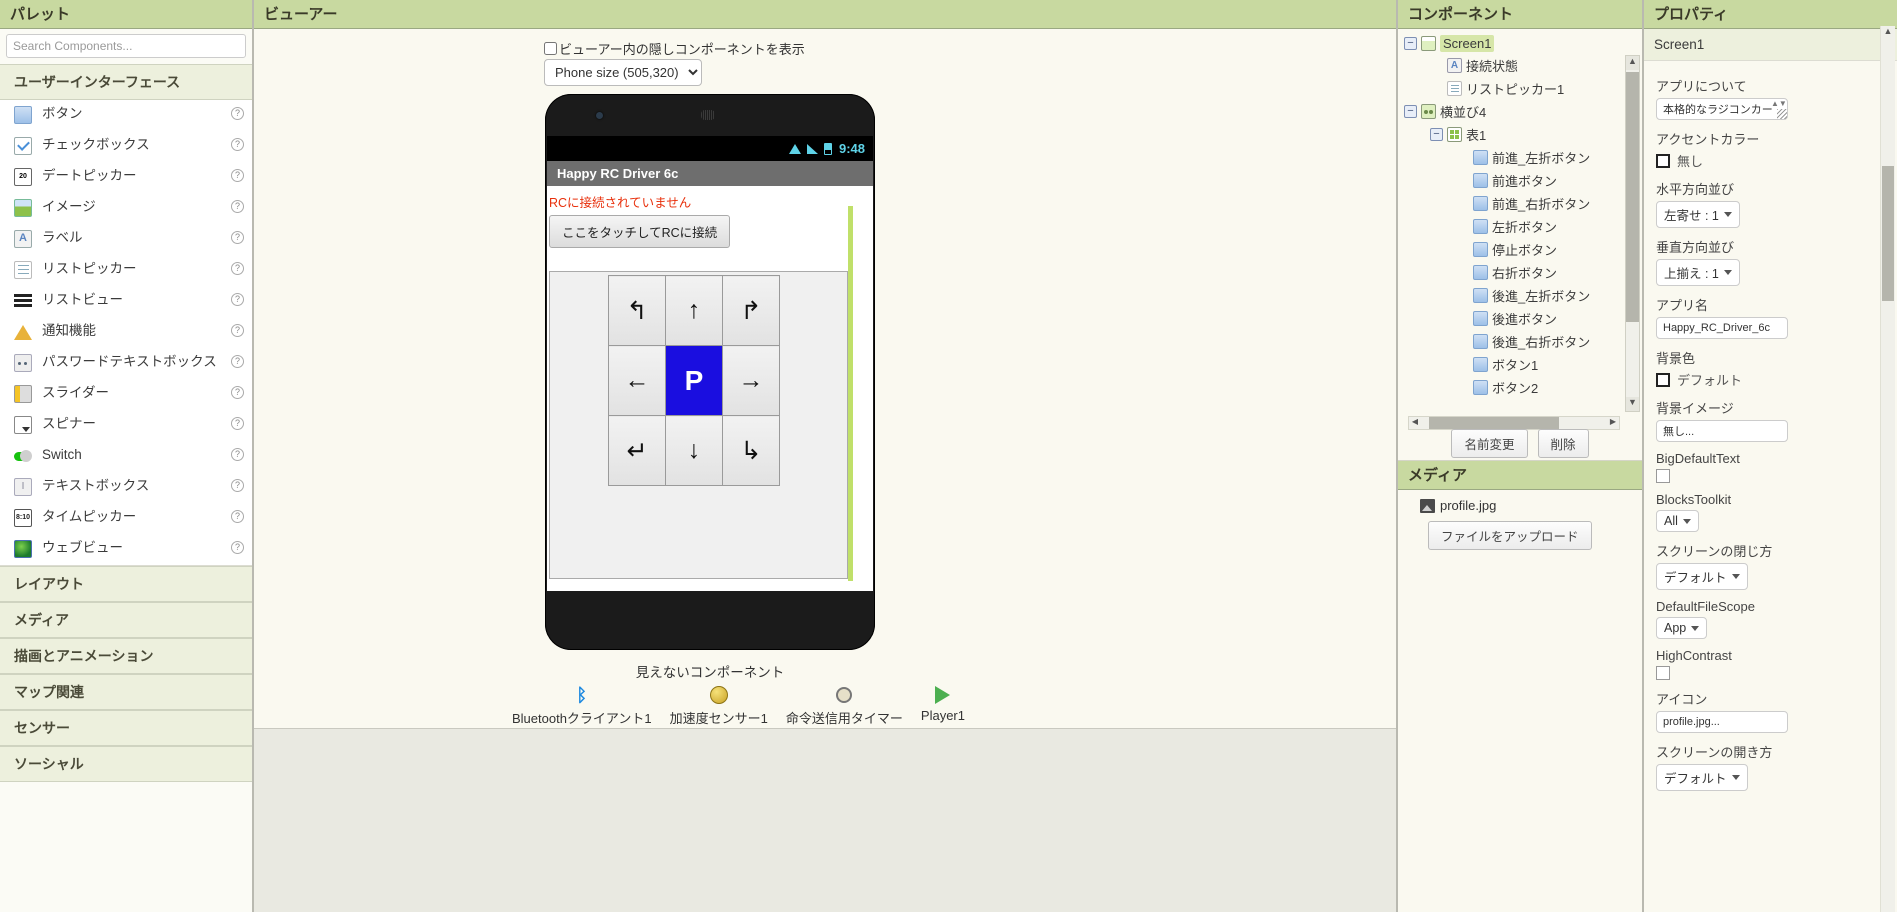  What do you see at coordinates (126, 549) in the screenshot?
I see `palette-item-15: ウェブビュー?` at bounding box center [126, 549].